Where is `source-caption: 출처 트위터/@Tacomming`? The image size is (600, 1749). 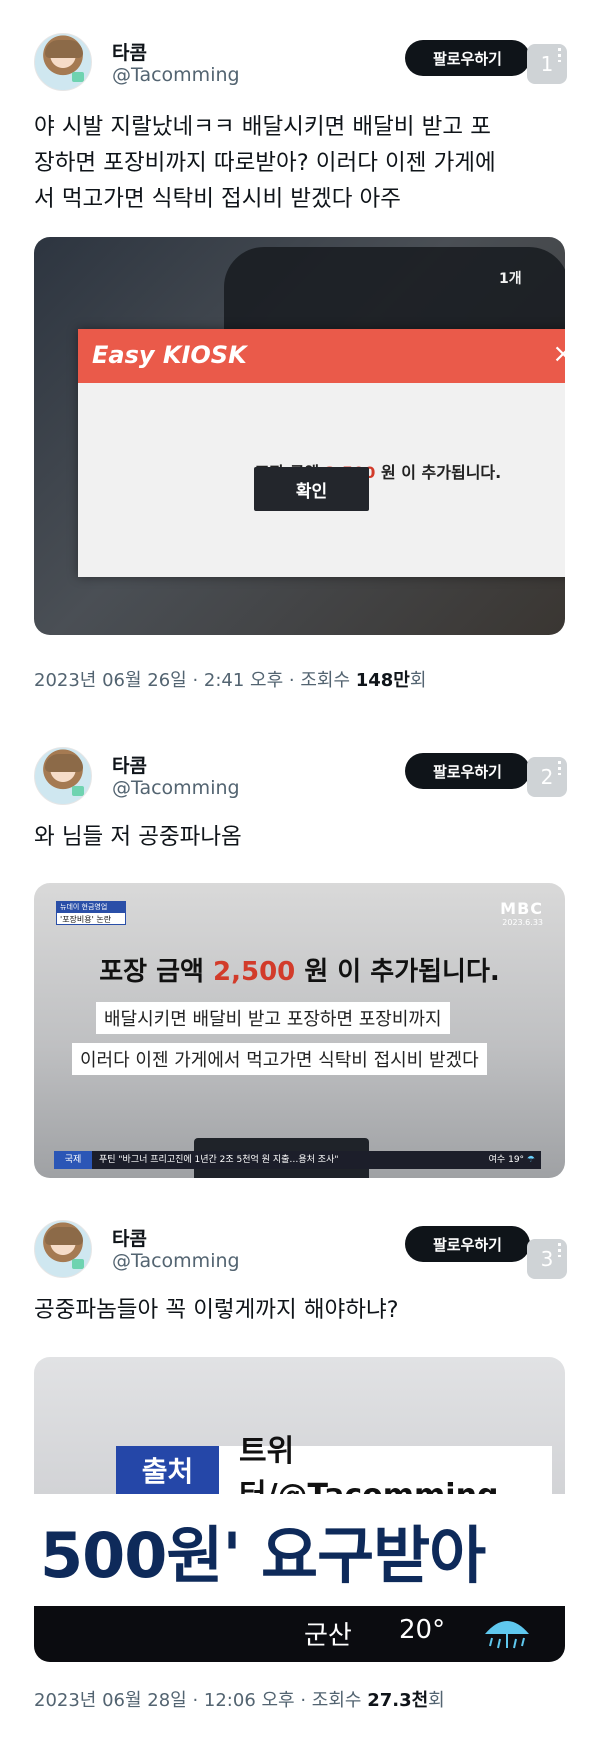
source-caption: 출처 트위터/@Tacomming is located at coordinates (334, 1473).